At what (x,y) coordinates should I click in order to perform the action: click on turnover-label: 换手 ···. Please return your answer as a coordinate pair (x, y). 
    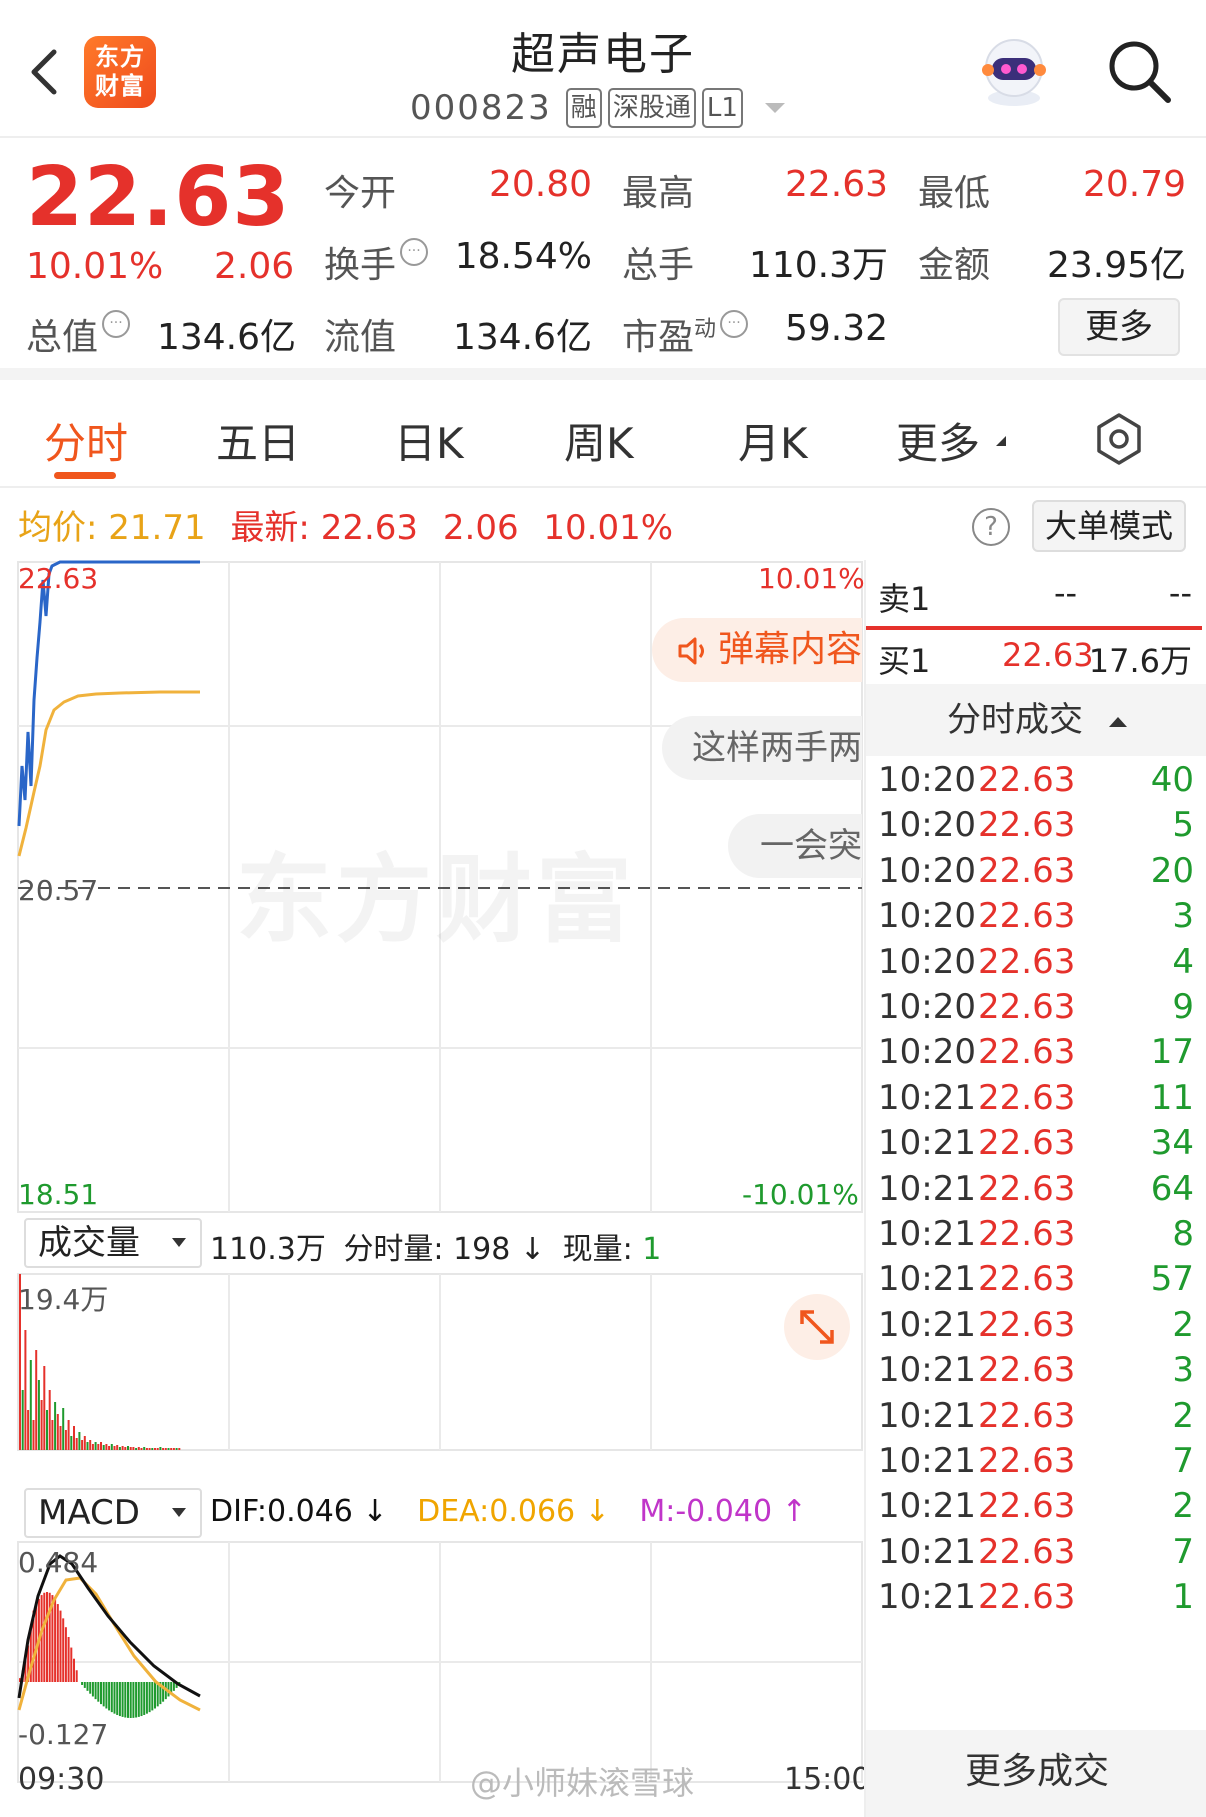
    Looking at the image, I should click on (376, 262).